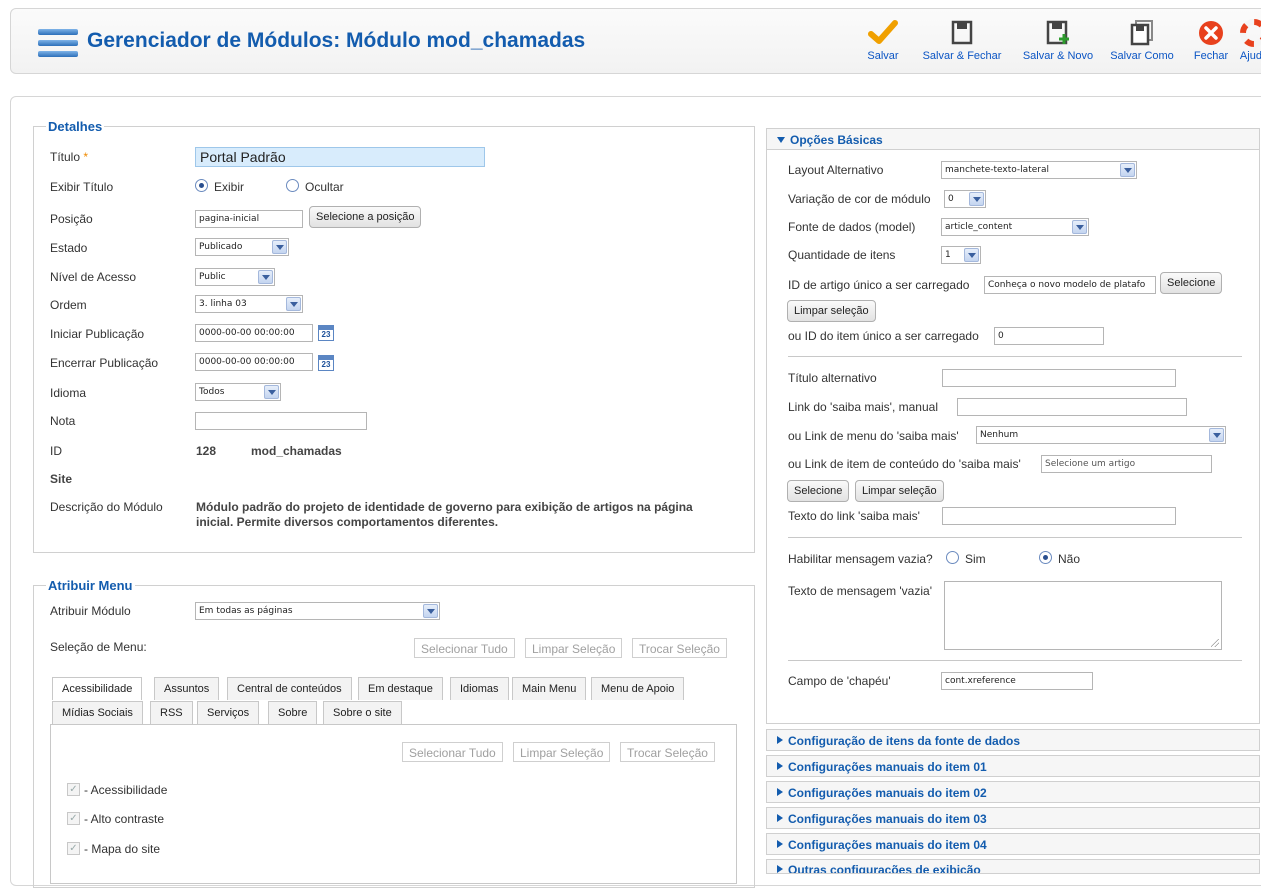  What do you see at coordinates (229, 187) in the screenshot?
I see `show-option-label: Exibir` at bounding box center [229, 187].